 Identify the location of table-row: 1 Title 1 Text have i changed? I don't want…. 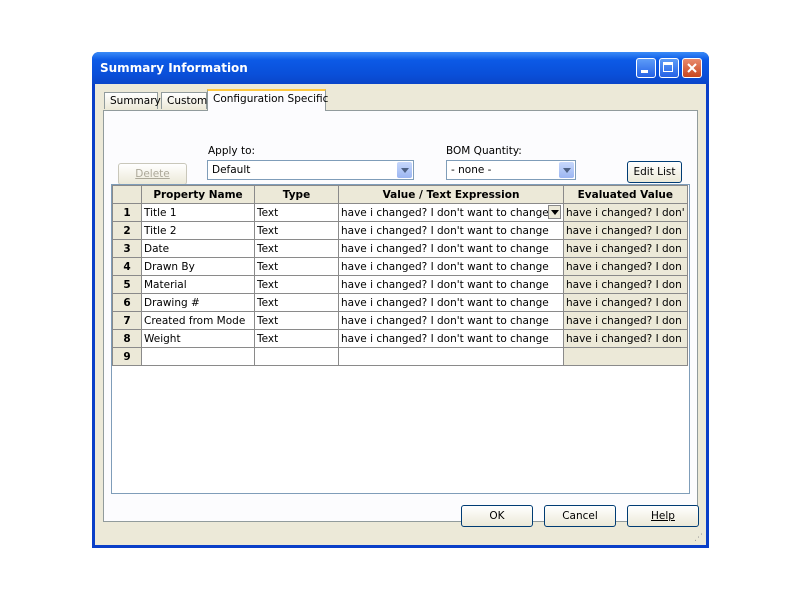
(400, 212).